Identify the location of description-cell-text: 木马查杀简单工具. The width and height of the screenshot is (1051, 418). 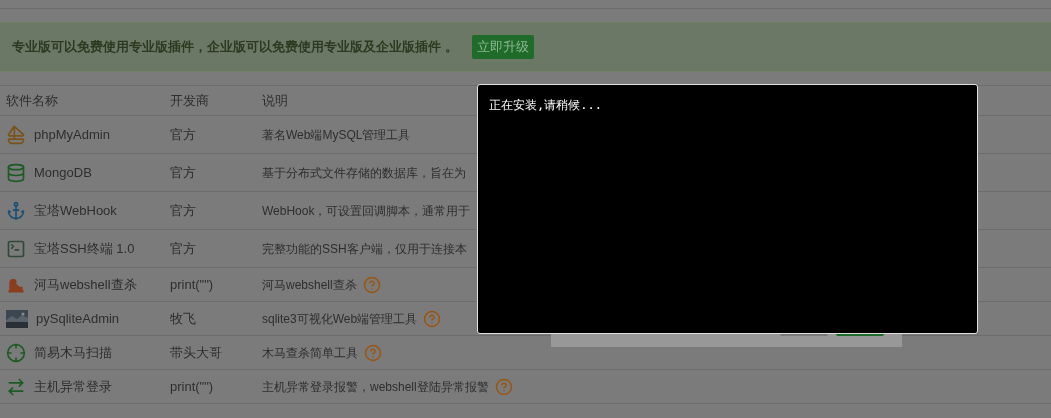
(310, 353).